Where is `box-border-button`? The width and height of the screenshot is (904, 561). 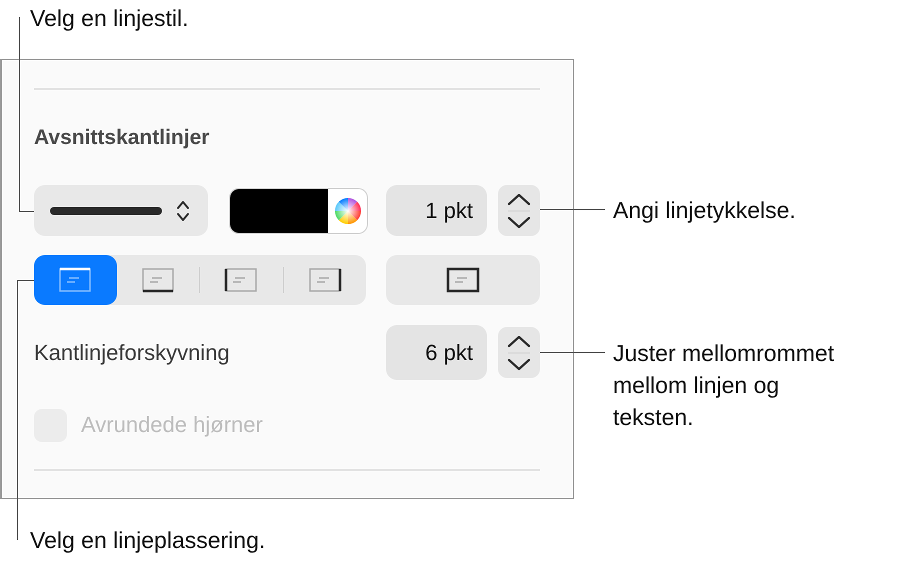 box-border-button is located at coordinates (463, 280).